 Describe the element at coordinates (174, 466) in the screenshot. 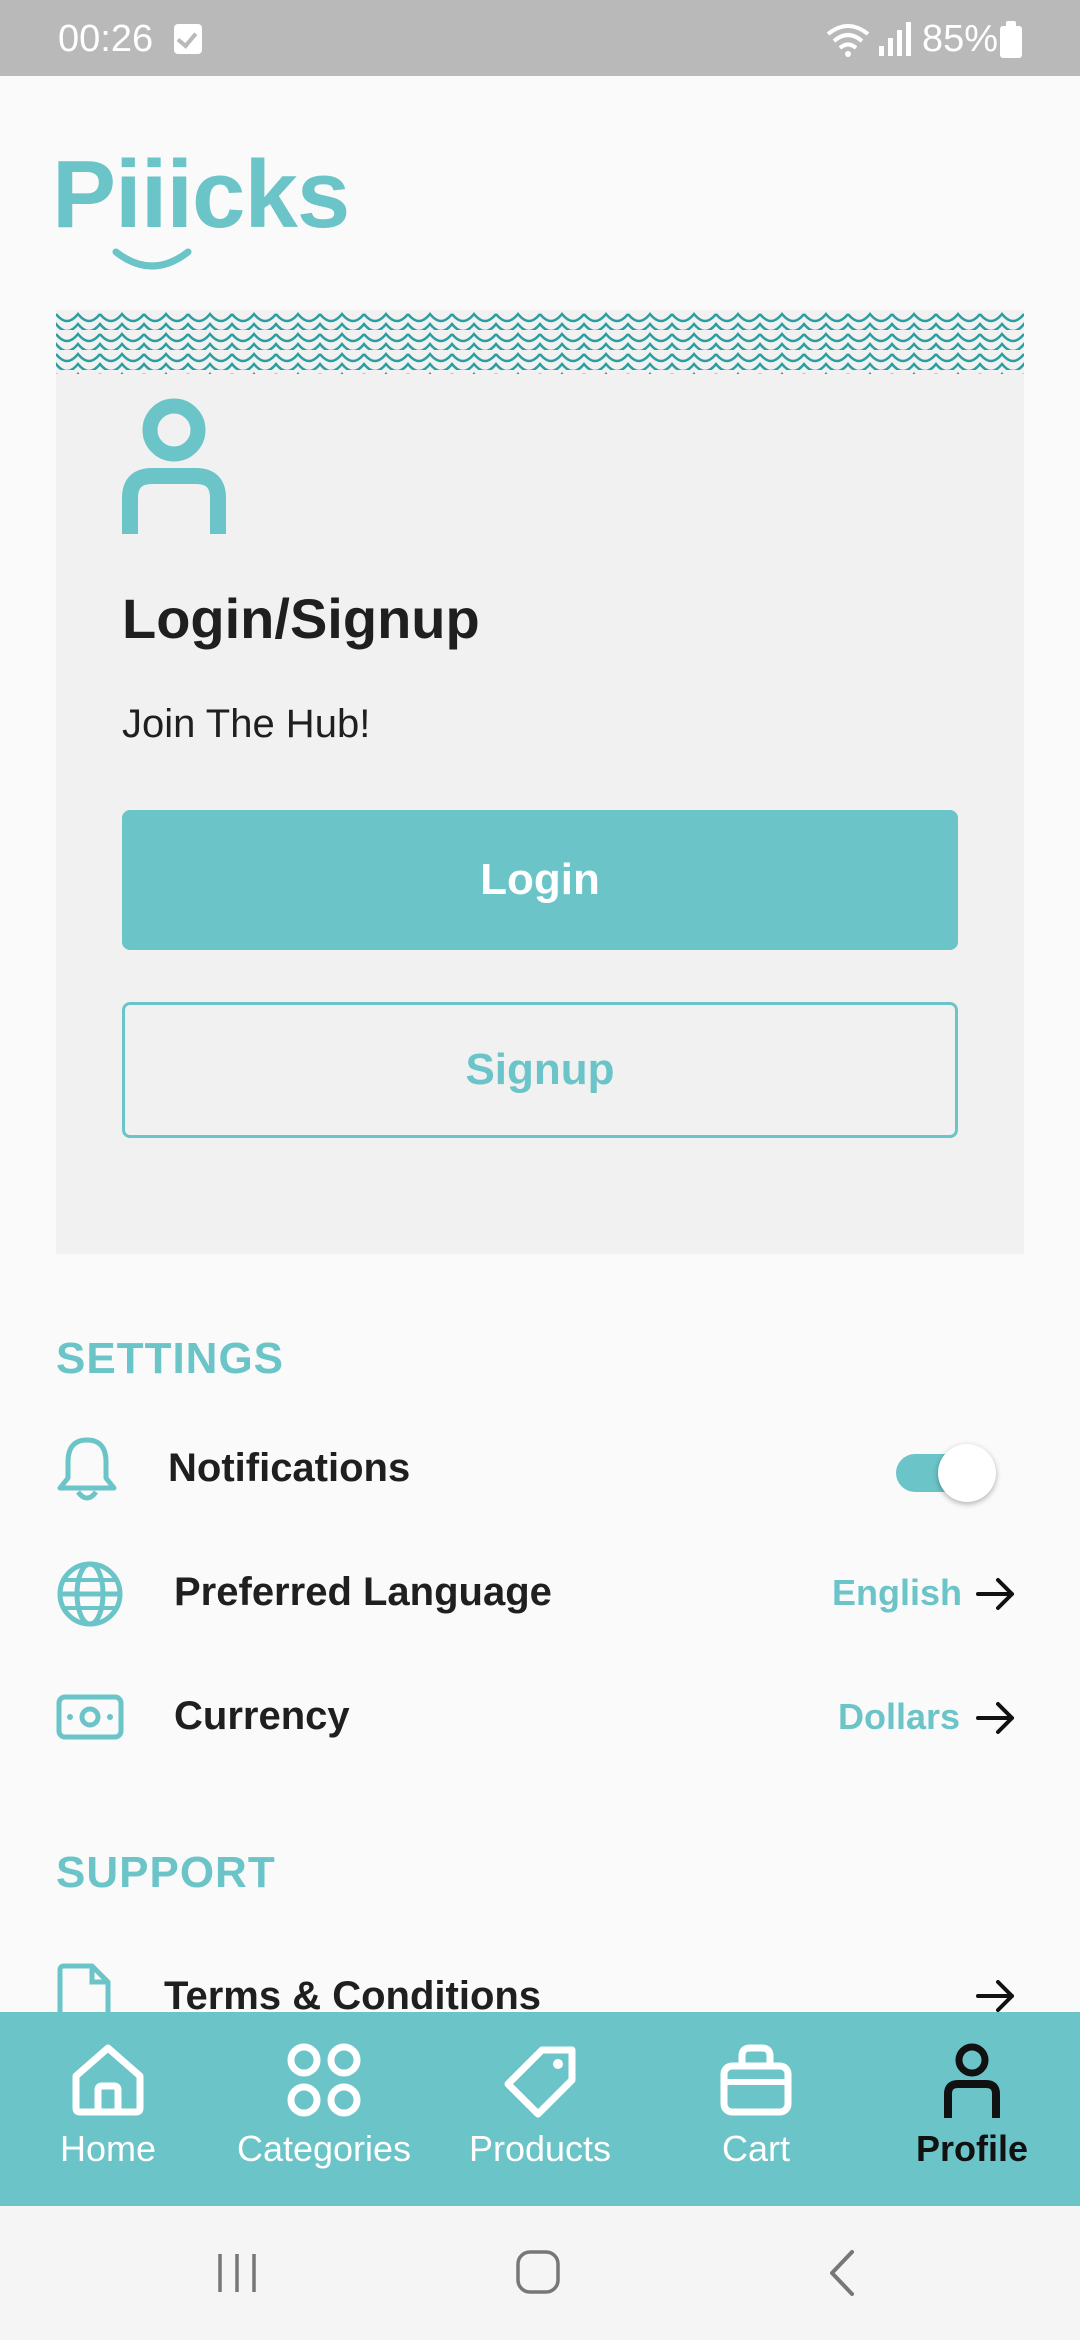

I see `user-avatar-icon` at that location.